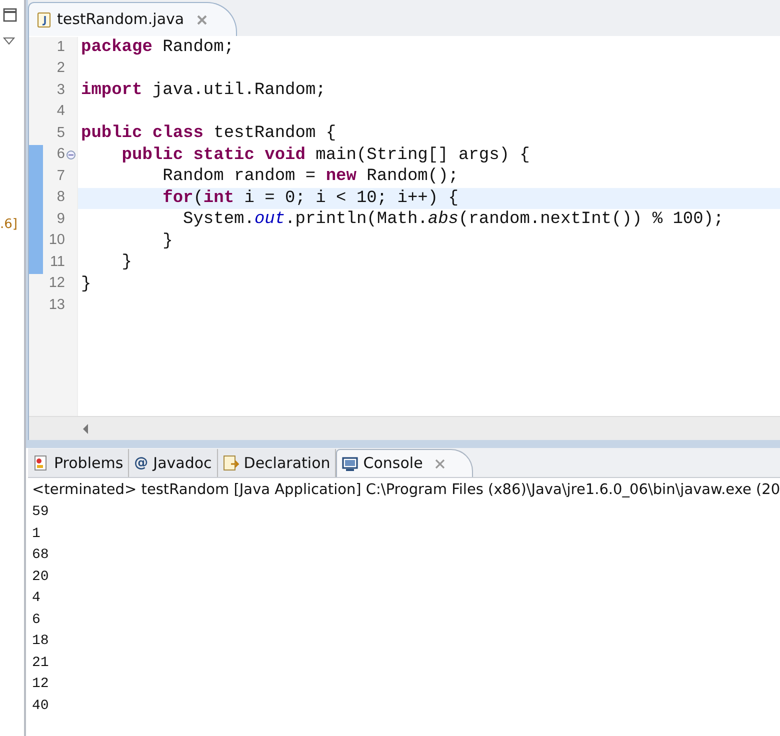 Image resolution: width=780 pixels, height=736 pixels. I want to click on code-line: System.out.println(Math.abs(random.nextInt()) % 100);, so click(453, 219).